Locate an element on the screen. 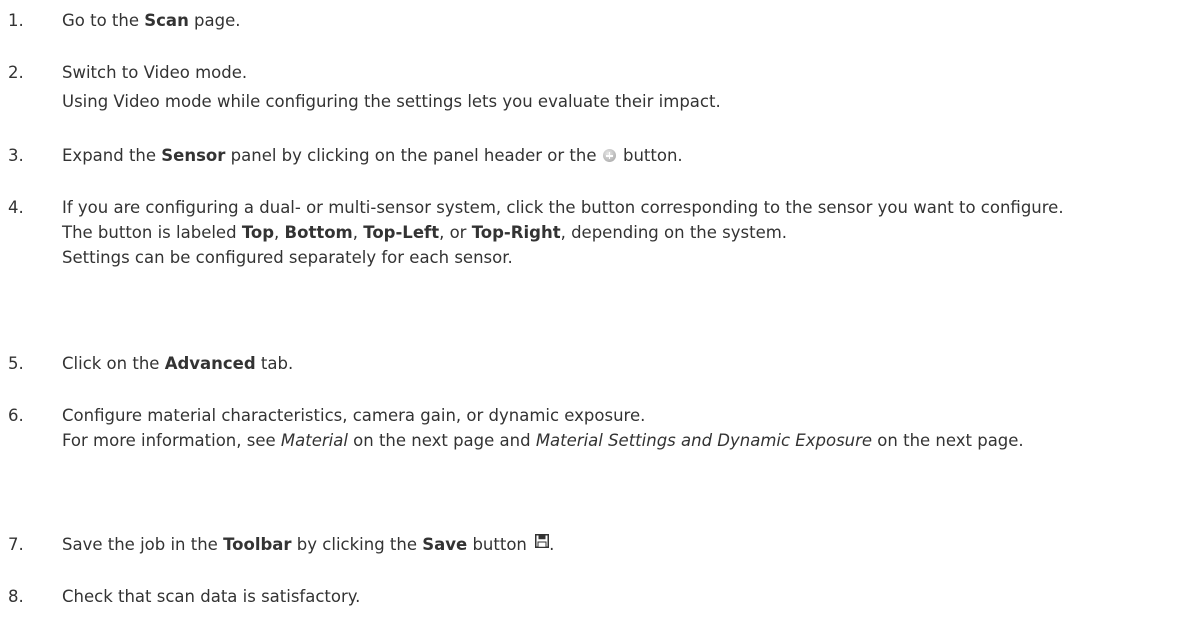 The image size is (1204, 637). step-5: 5. Click on the Advanced tab. is located at coordinates (599, 363).